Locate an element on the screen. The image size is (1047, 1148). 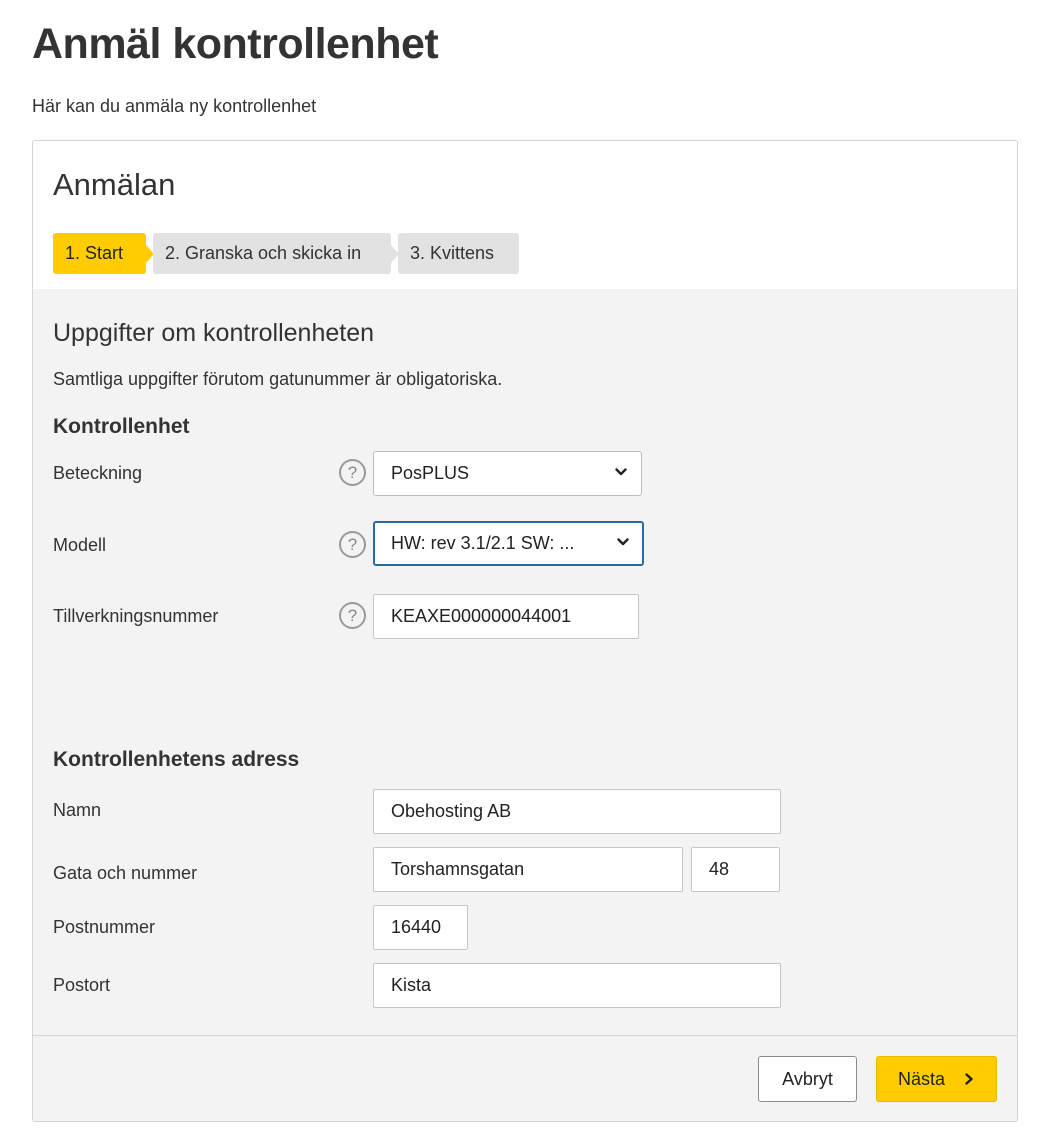
cancel-button-label: Avbryt is located at coordinates (807, 1079).